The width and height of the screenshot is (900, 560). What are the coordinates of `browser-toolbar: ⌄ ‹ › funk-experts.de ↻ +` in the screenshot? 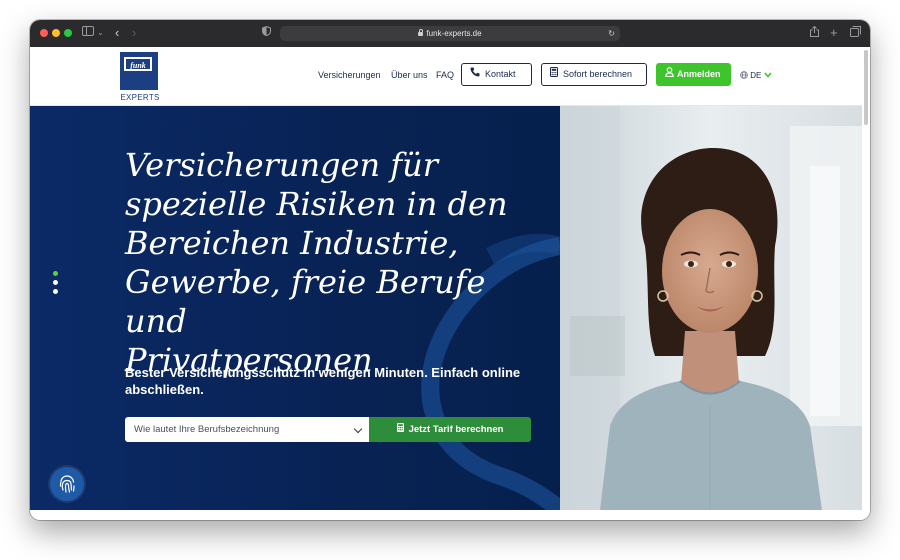 It's located at (450, 34).